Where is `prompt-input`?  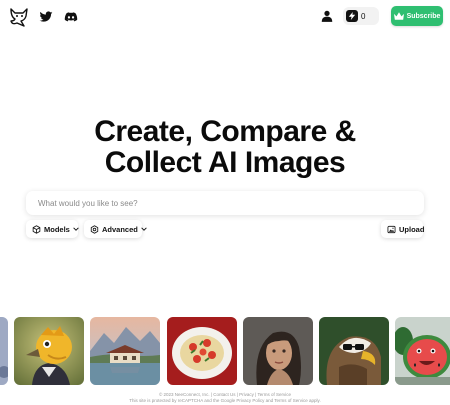 prompt-input is located at coordinates (225, 203).